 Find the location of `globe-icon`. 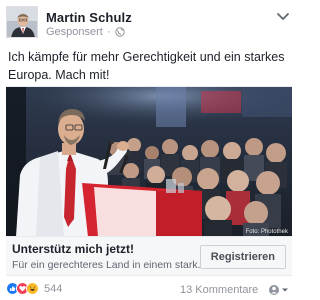

globe-icon is located at coordinates (119, 32).